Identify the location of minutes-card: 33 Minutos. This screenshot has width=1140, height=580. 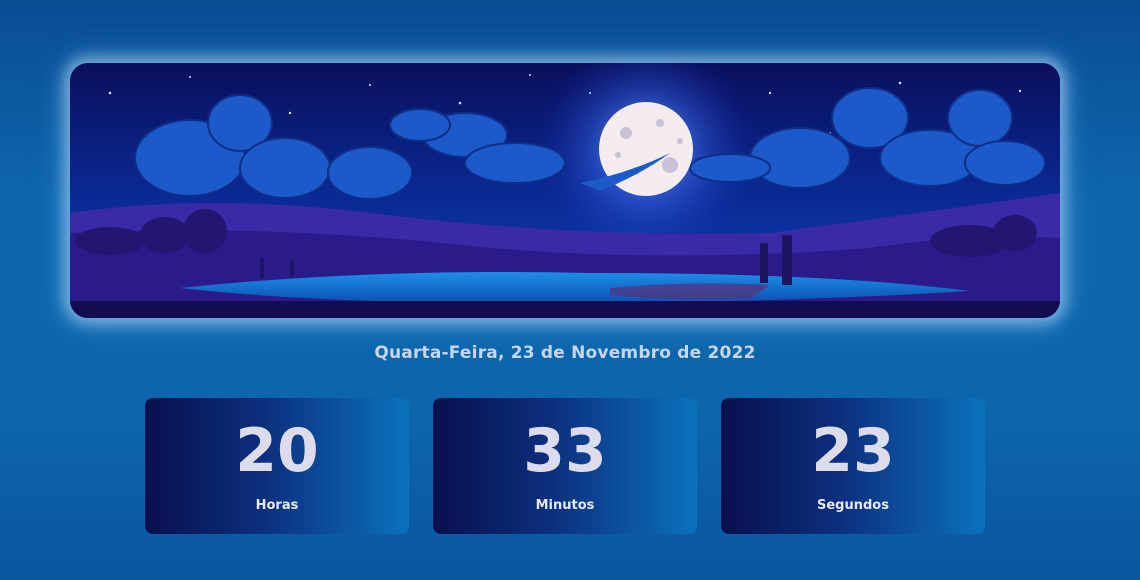
(565, 466).